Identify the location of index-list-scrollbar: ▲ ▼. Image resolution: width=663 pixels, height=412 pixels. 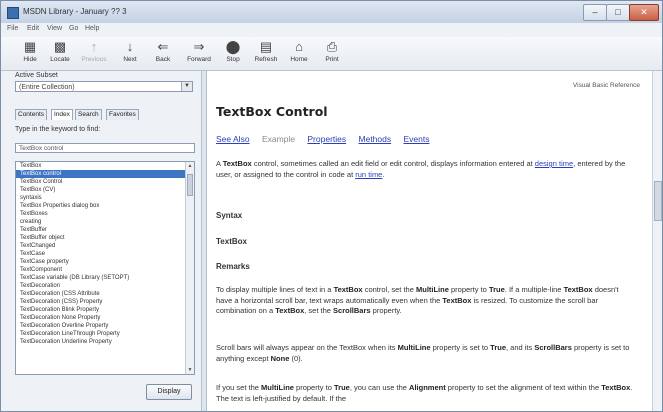
(189, 268).